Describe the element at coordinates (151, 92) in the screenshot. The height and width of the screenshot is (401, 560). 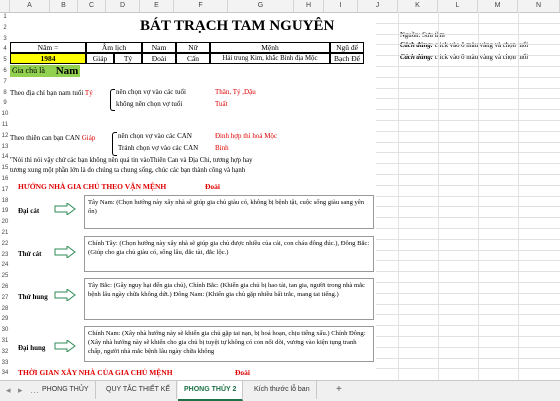
I see `nen-chon-tuoi: nên chọn vợ vào các tuổi` at that location.